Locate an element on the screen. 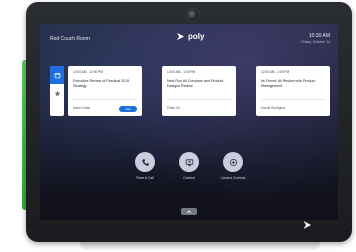 This screenshot has height=252, width=356. tab-calendar is located at coordinates (57, 75).